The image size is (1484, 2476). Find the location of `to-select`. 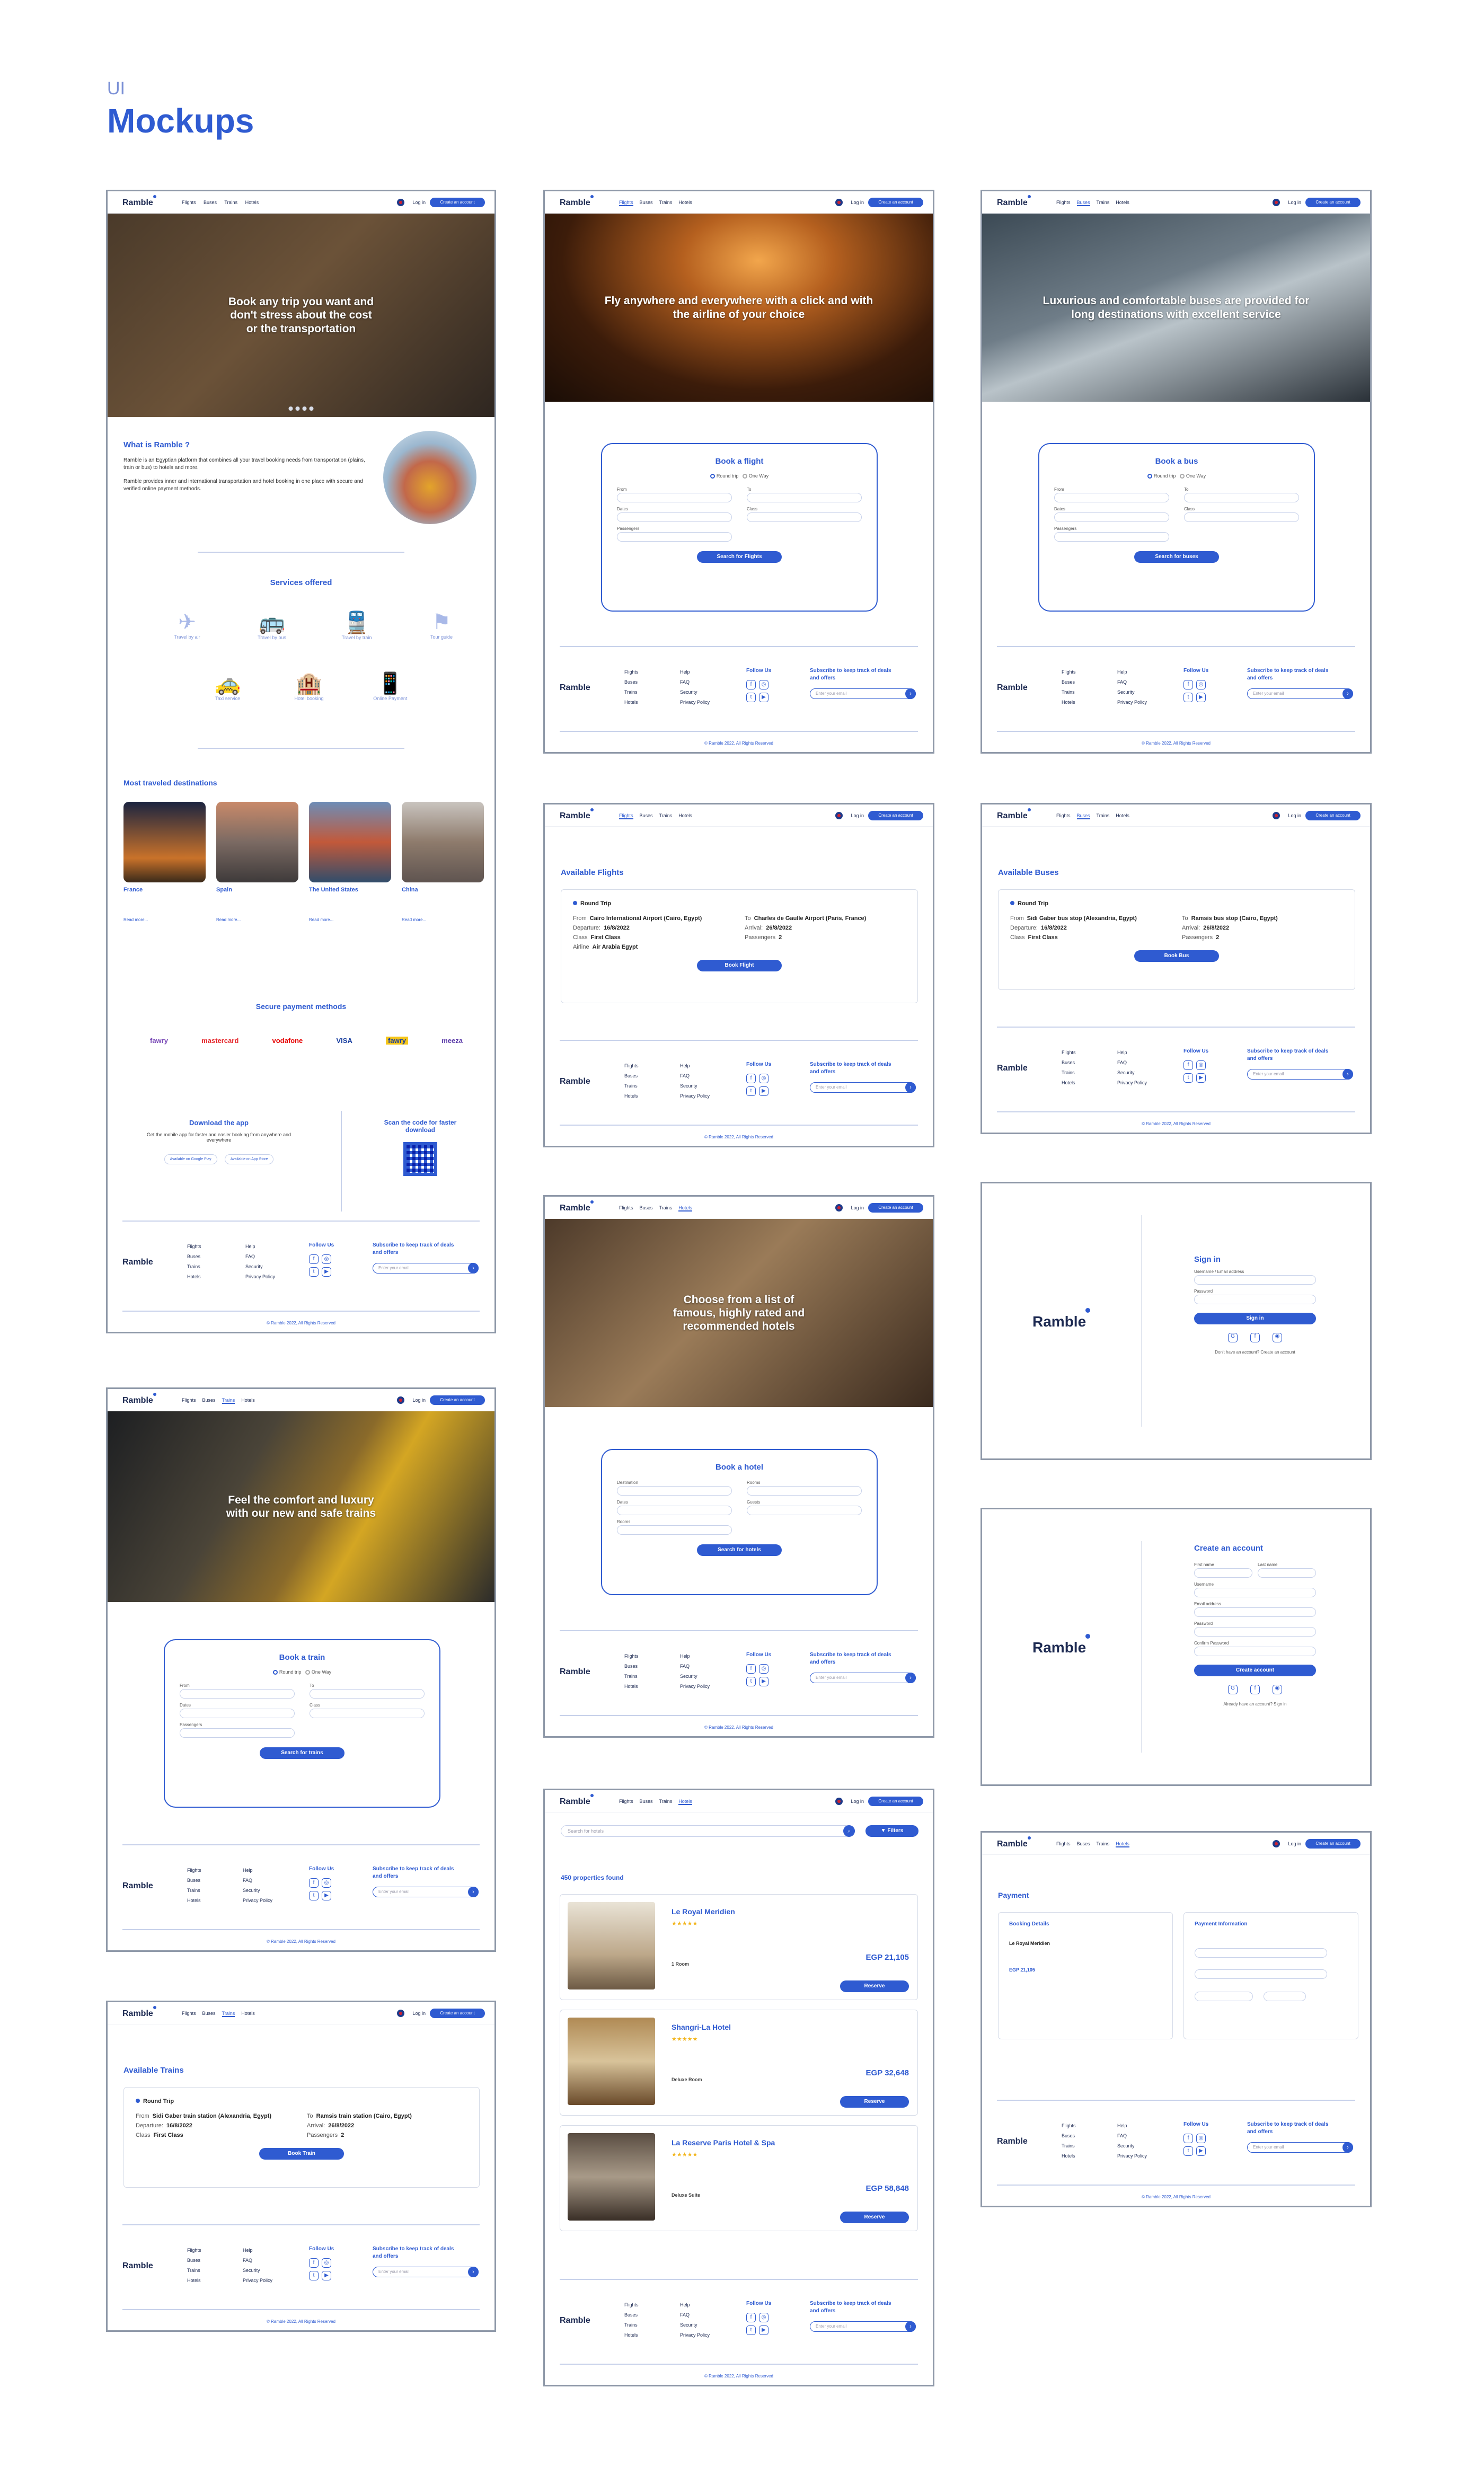

to-select is located at coordinates (804, 498).